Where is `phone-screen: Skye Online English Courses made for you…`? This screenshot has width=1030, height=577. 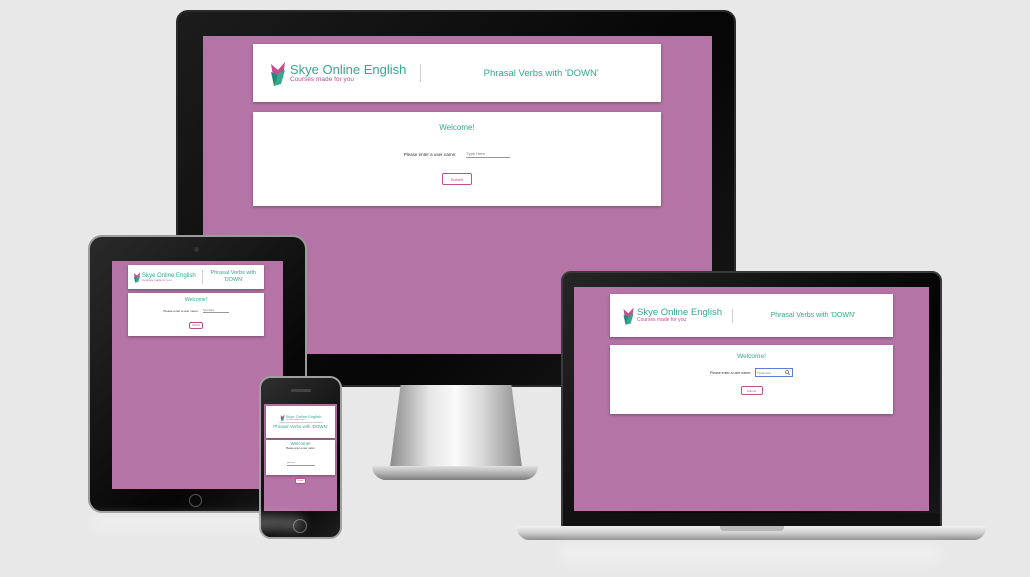
phone-screen: Skye Online English Courses made for you… is located at coordinates (300, 457).